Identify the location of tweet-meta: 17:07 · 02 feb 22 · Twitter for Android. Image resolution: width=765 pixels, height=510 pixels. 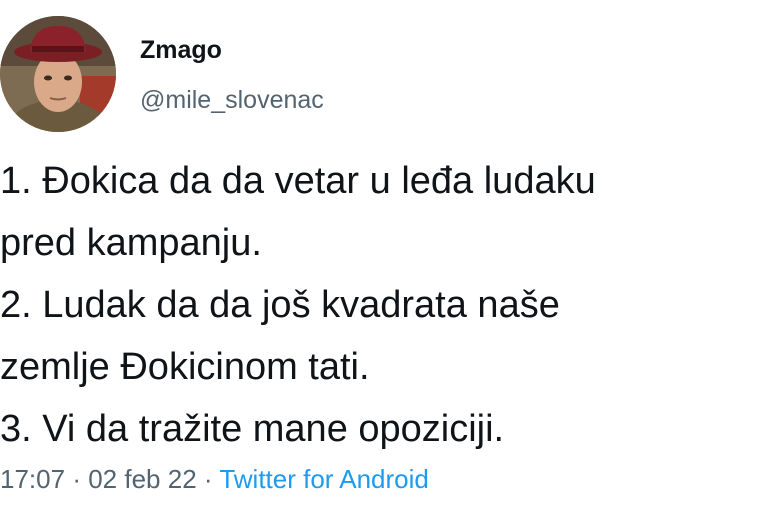
(214, 479).